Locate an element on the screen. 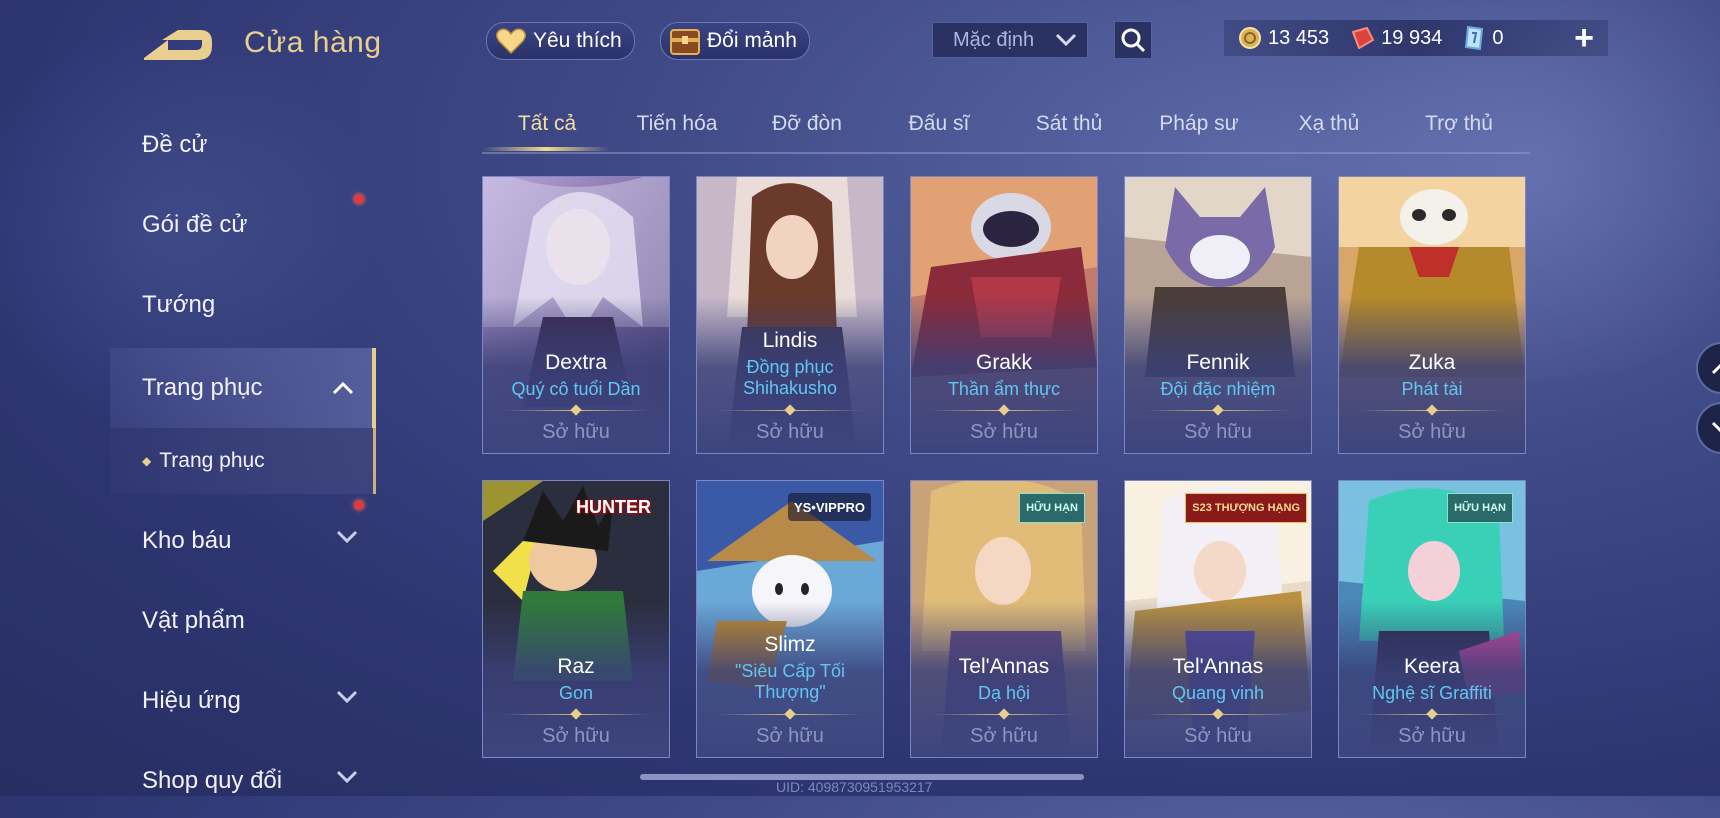 This screenshot has width=1720, height=818. skin-name: "Siêu Cấp Tối Thượng" is located at coordinates (790, 681).